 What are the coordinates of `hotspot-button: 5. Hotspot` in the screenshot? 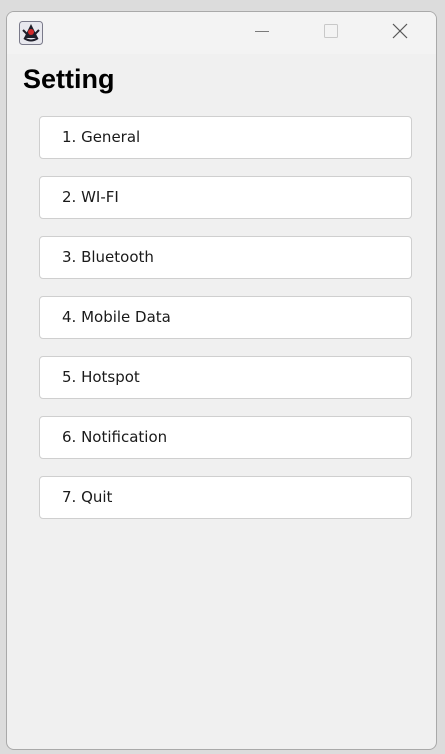 It's located at (225, 377).